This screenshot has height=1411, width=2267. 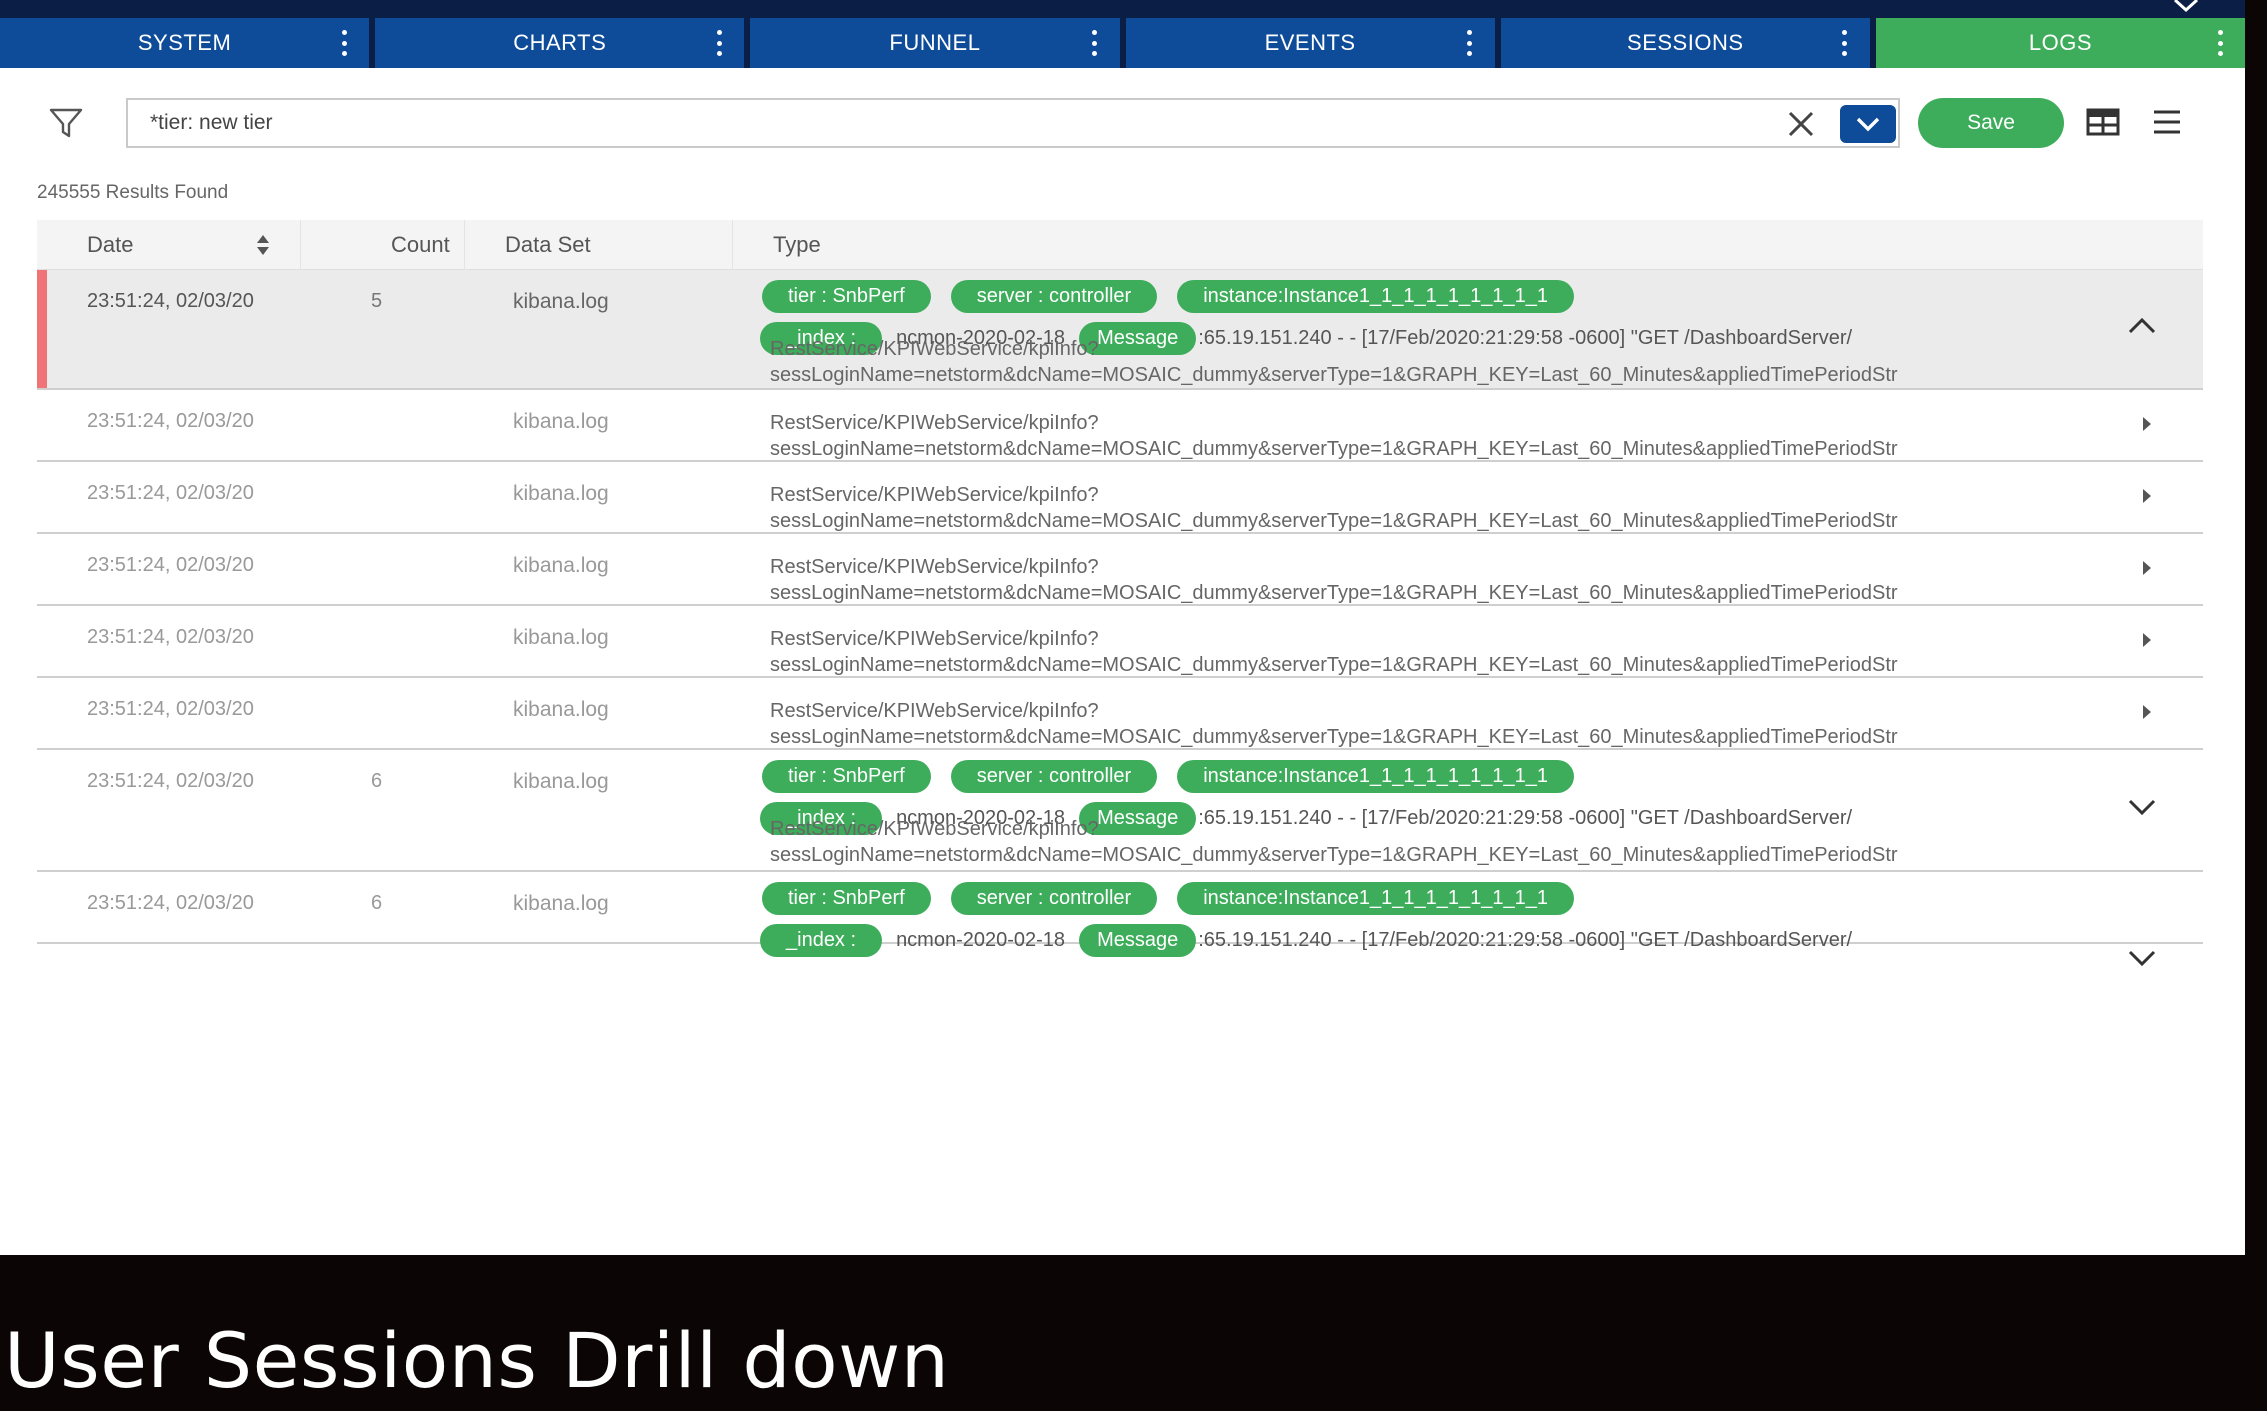 What do you see at coordinates (133, 192) in the screenshot?
I see `results-count: 245555 Results Found` at bounding box center [133, 192].